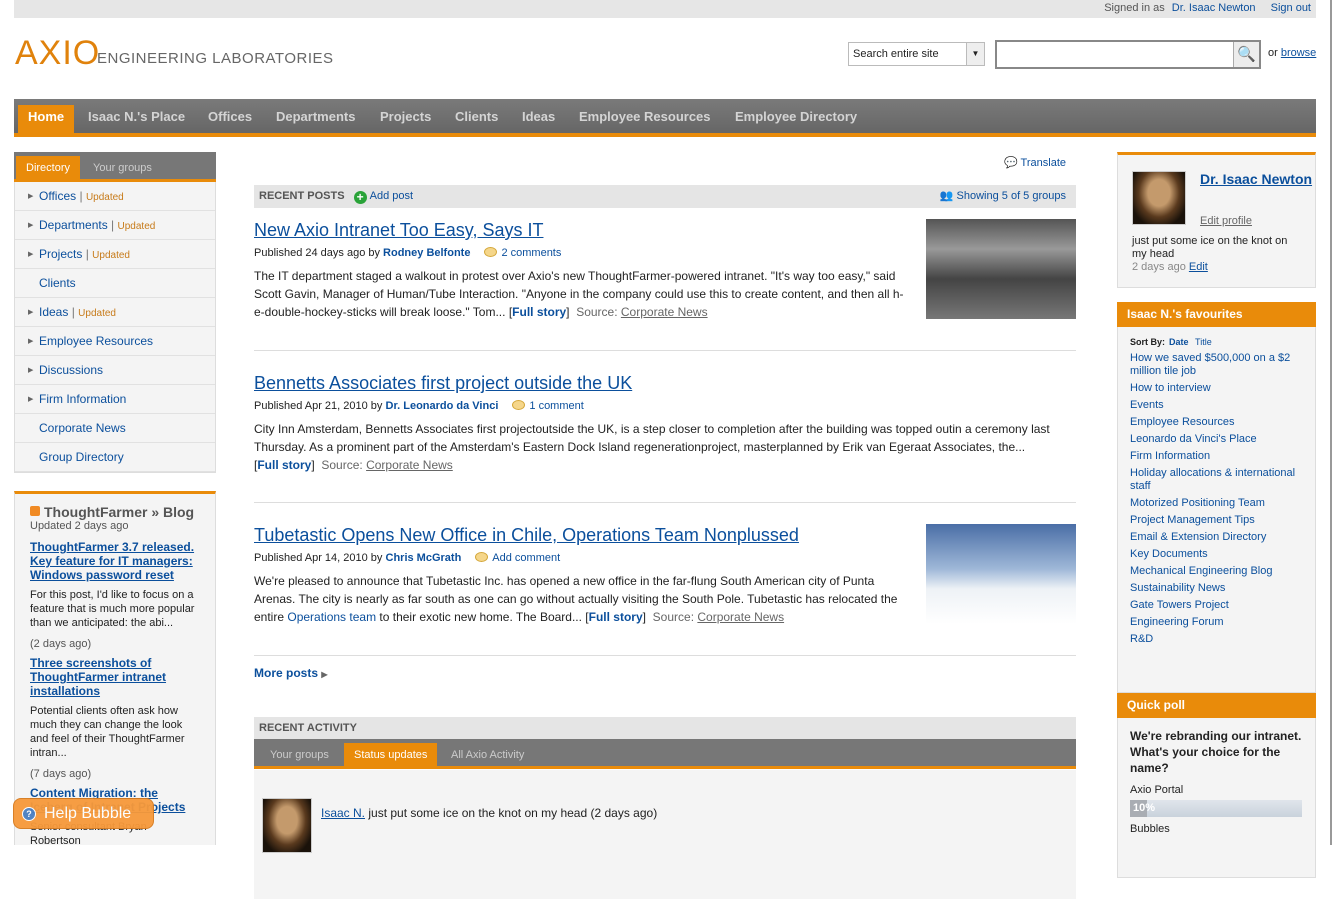 This screenshot has height=899, width=1332. I want to click on nav-clients: Clients, so click(476, 119).